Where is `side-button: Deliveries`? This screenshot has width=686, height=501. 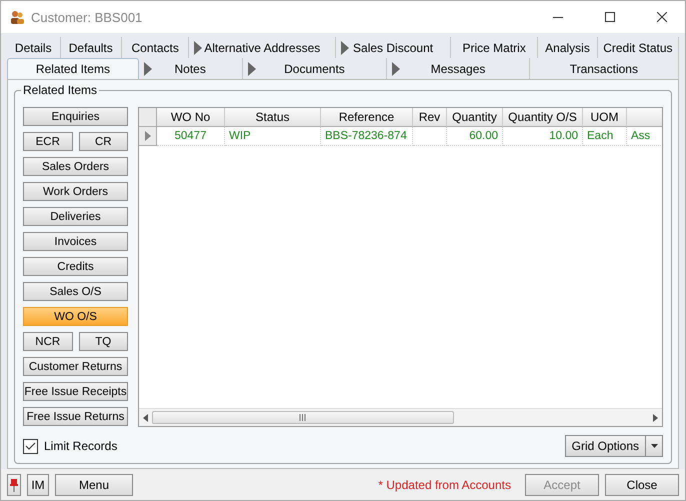
side-button: Deliveries is located at coordinates (75, 216).